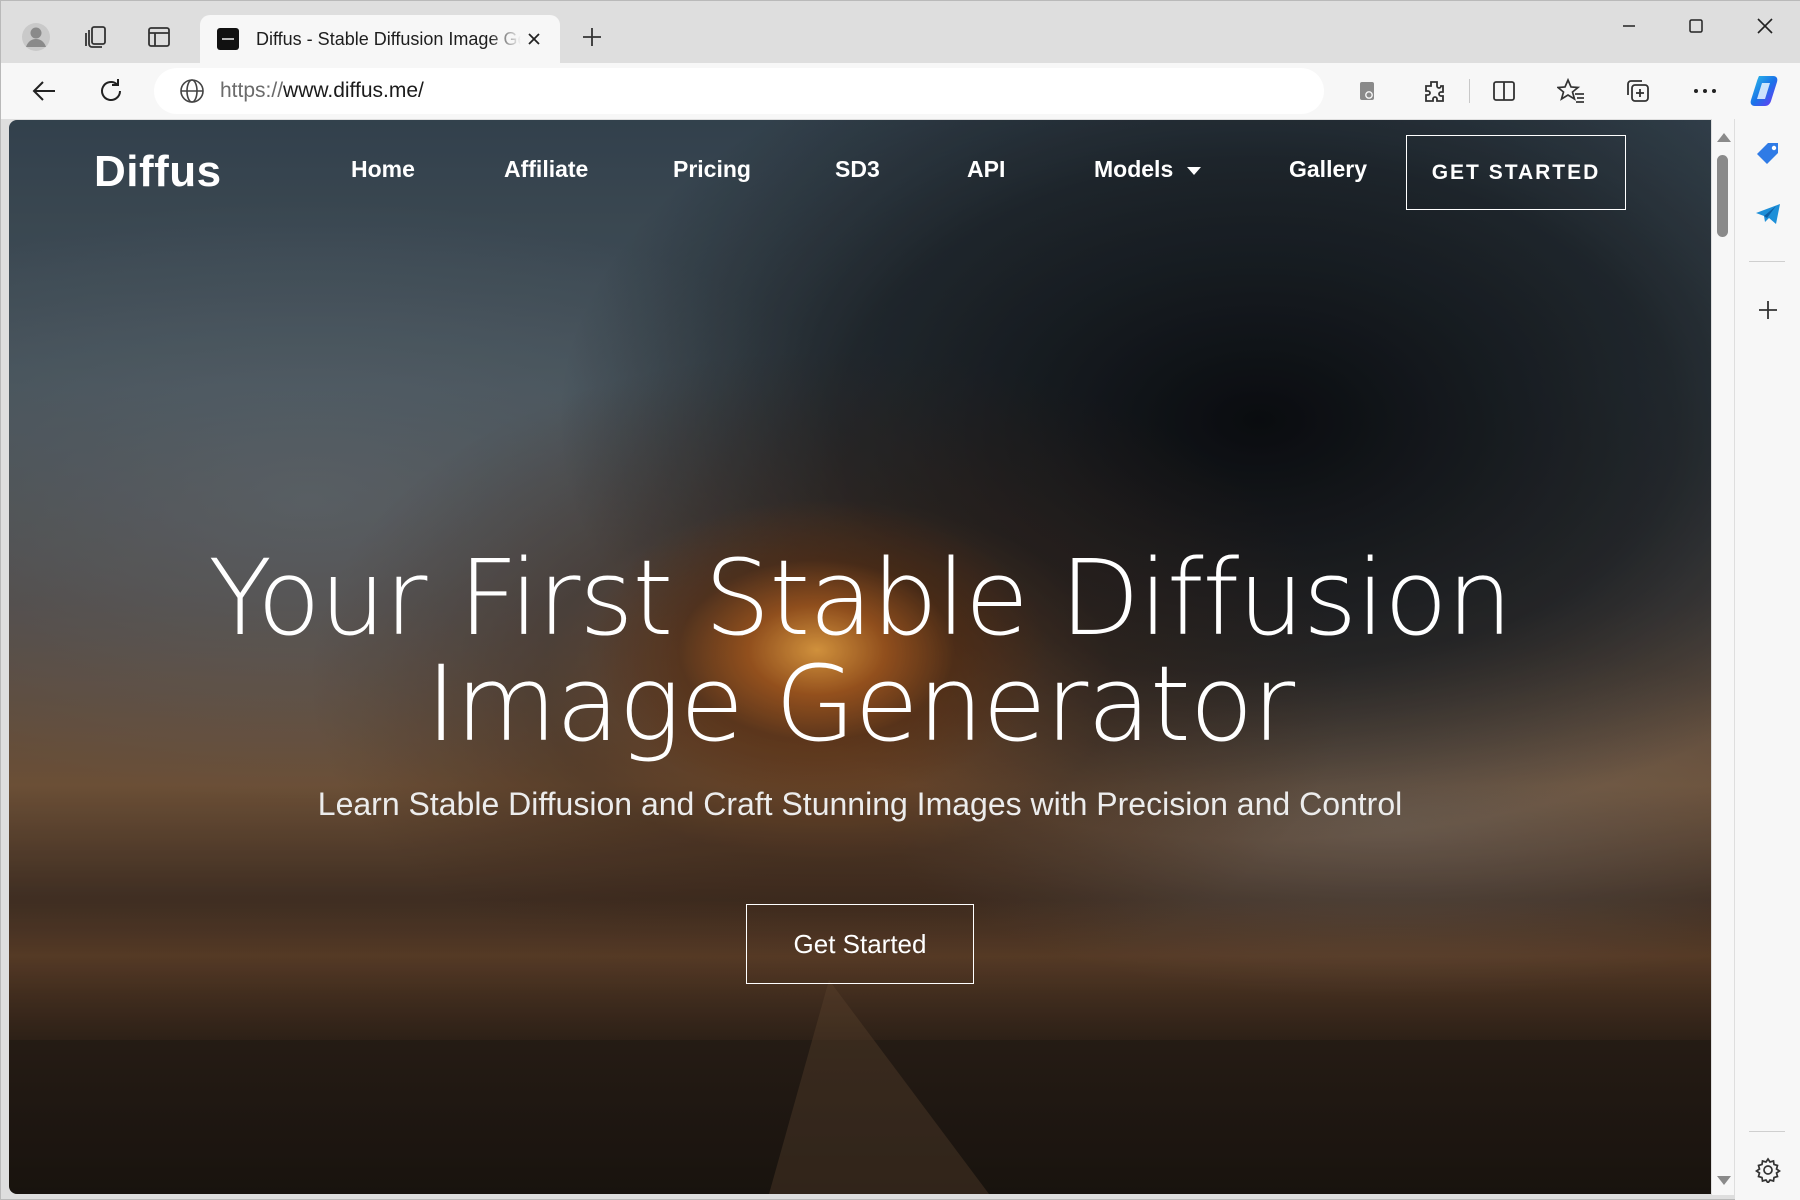 Image resolution: width=1800 pixels, height=1200 pixels. I want to click on url-text: https://www.diffus.me/, so click(322, 91).